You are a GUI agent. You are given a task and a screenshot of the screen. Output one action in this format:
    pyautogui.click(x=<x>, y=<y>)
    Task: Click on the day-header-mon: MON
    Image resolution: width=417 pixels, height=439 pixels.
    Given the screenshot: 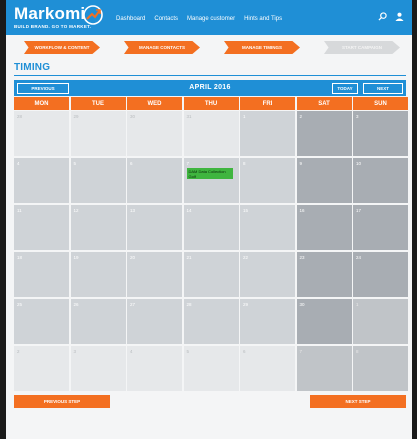 What is the action you would take?
    pyautogui.click(x=41, y=103)
    